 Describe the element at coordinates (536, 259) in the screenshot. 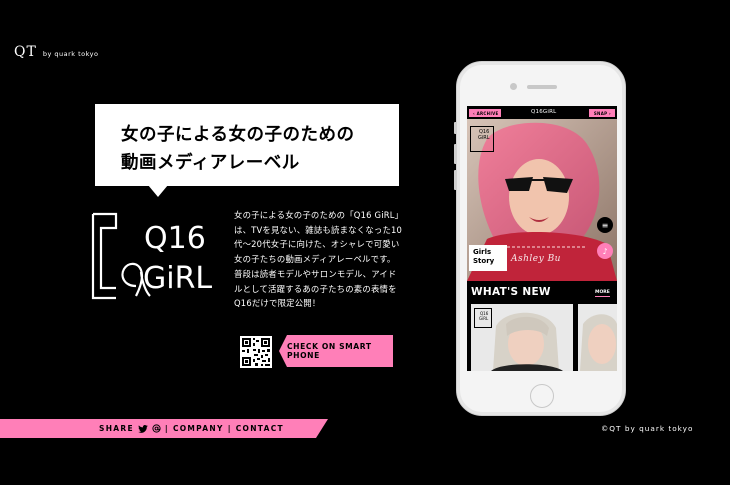

I see `signature-text: Ashley Bu` at that location.